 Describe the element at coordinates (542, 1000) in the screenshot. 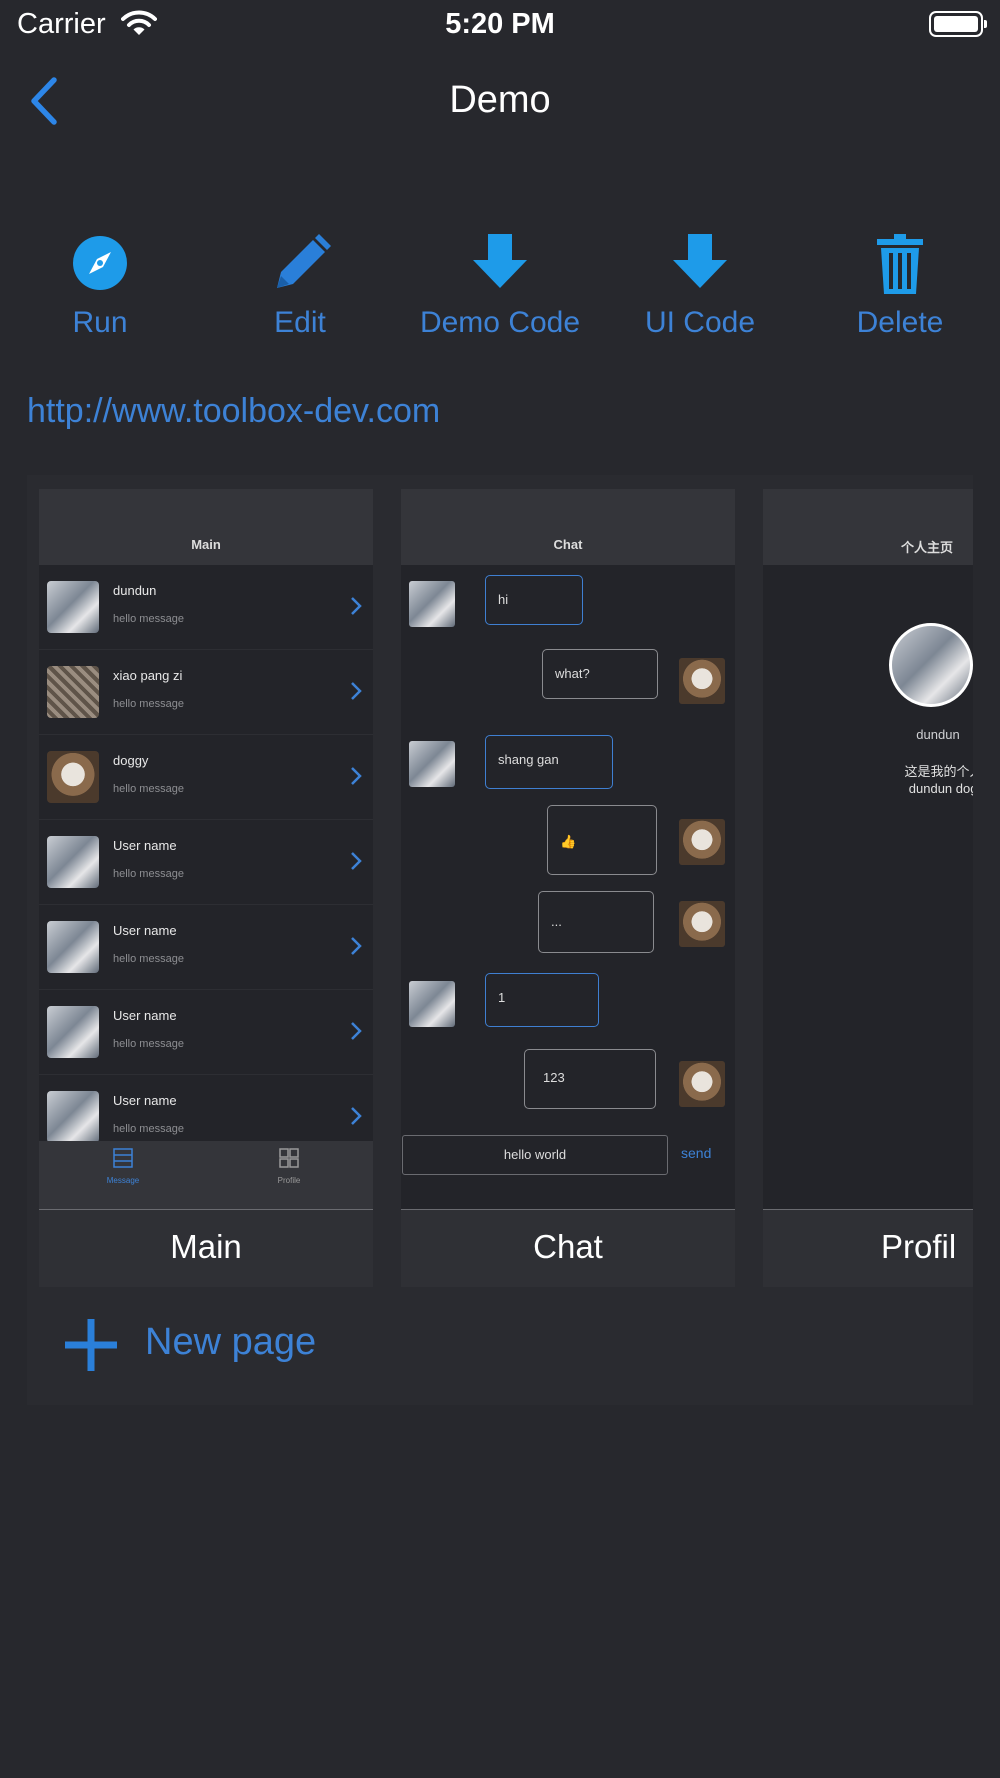

I see `chat-bubble-in: 1` at that location.